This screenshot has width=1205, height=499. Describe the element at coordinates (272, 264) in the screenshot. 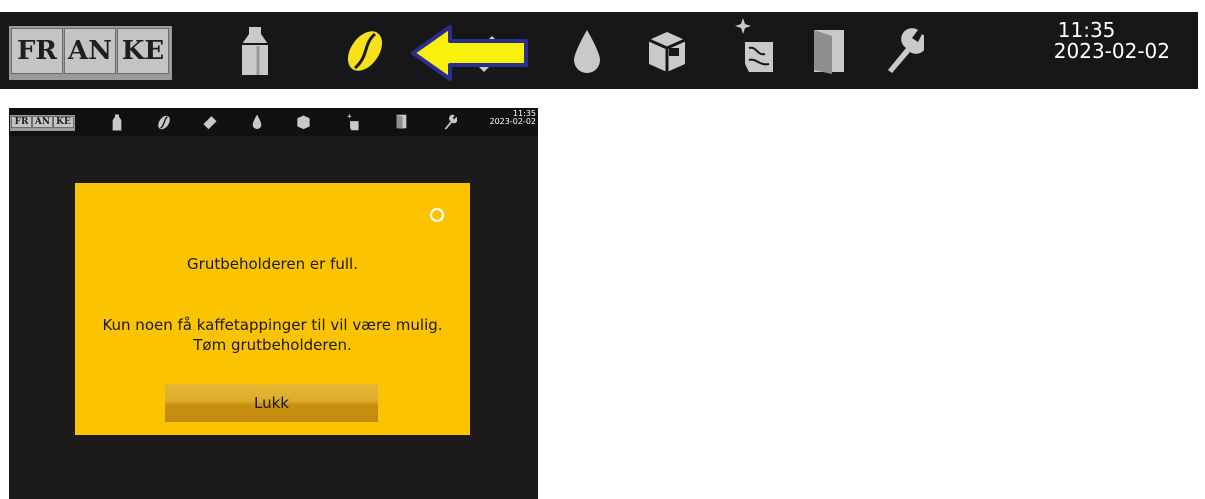

I see `dialog-title: Grutbeholderen er full.` at that location.